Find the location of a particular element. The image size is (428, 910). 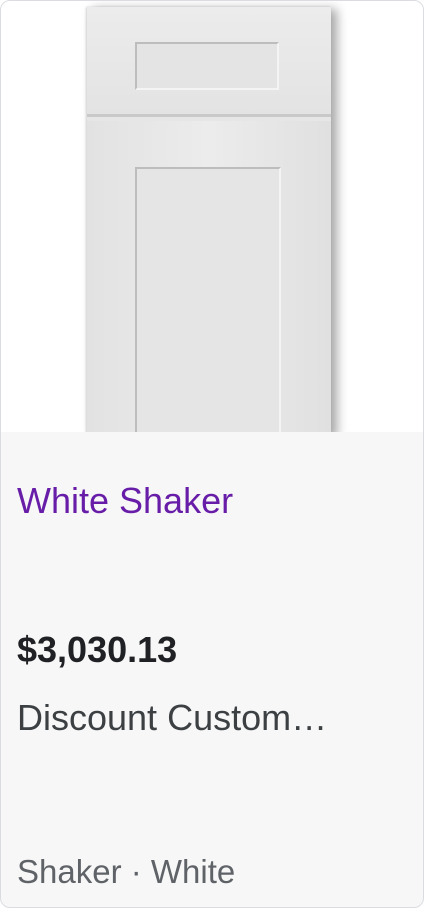

door-panel is located at coordinates (208, 299).